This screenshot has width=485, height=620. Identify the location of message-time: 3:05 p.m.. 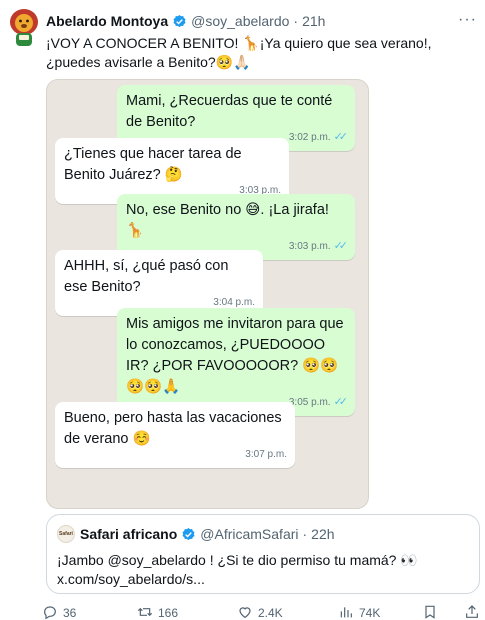
(309, 402).